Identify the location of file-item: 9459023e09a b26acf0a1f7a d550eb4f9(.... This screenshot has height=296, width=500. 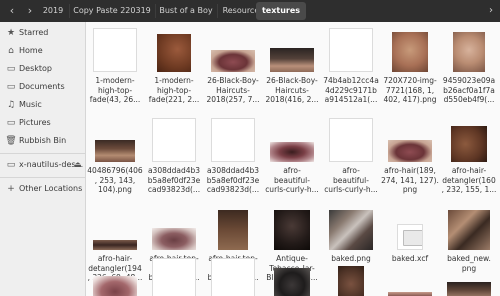
(468, 66).